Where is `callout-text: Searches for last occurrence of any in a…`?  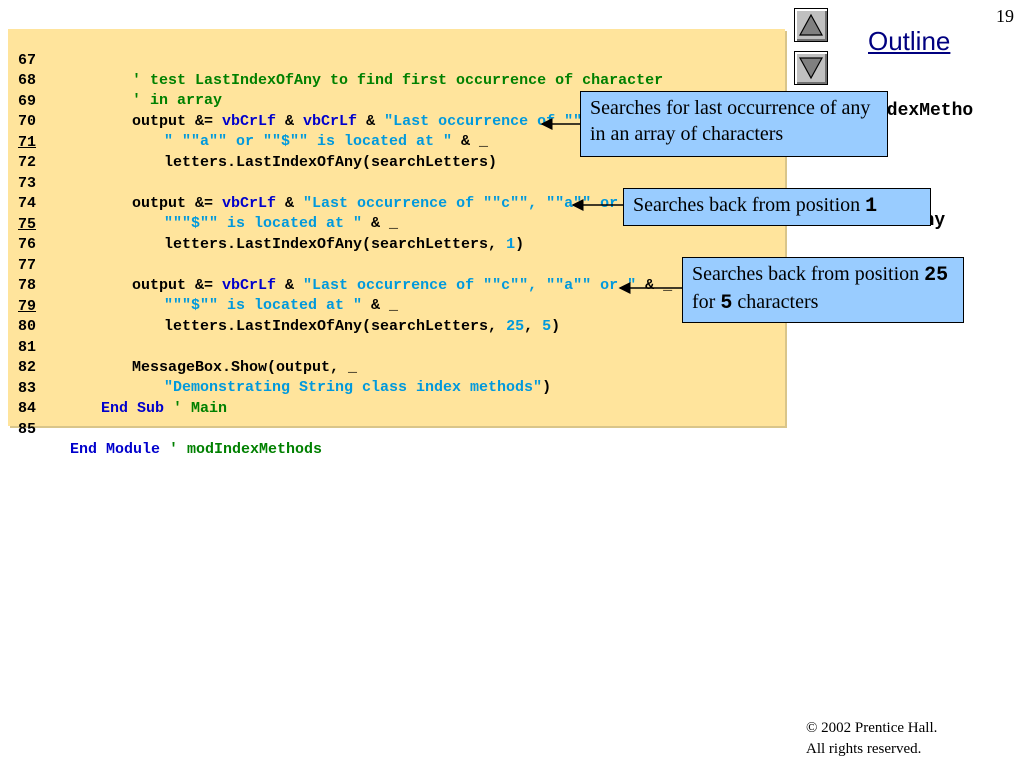
callout-text: Searches for last occurrence of any in a… is located at coordinates (730, 121).